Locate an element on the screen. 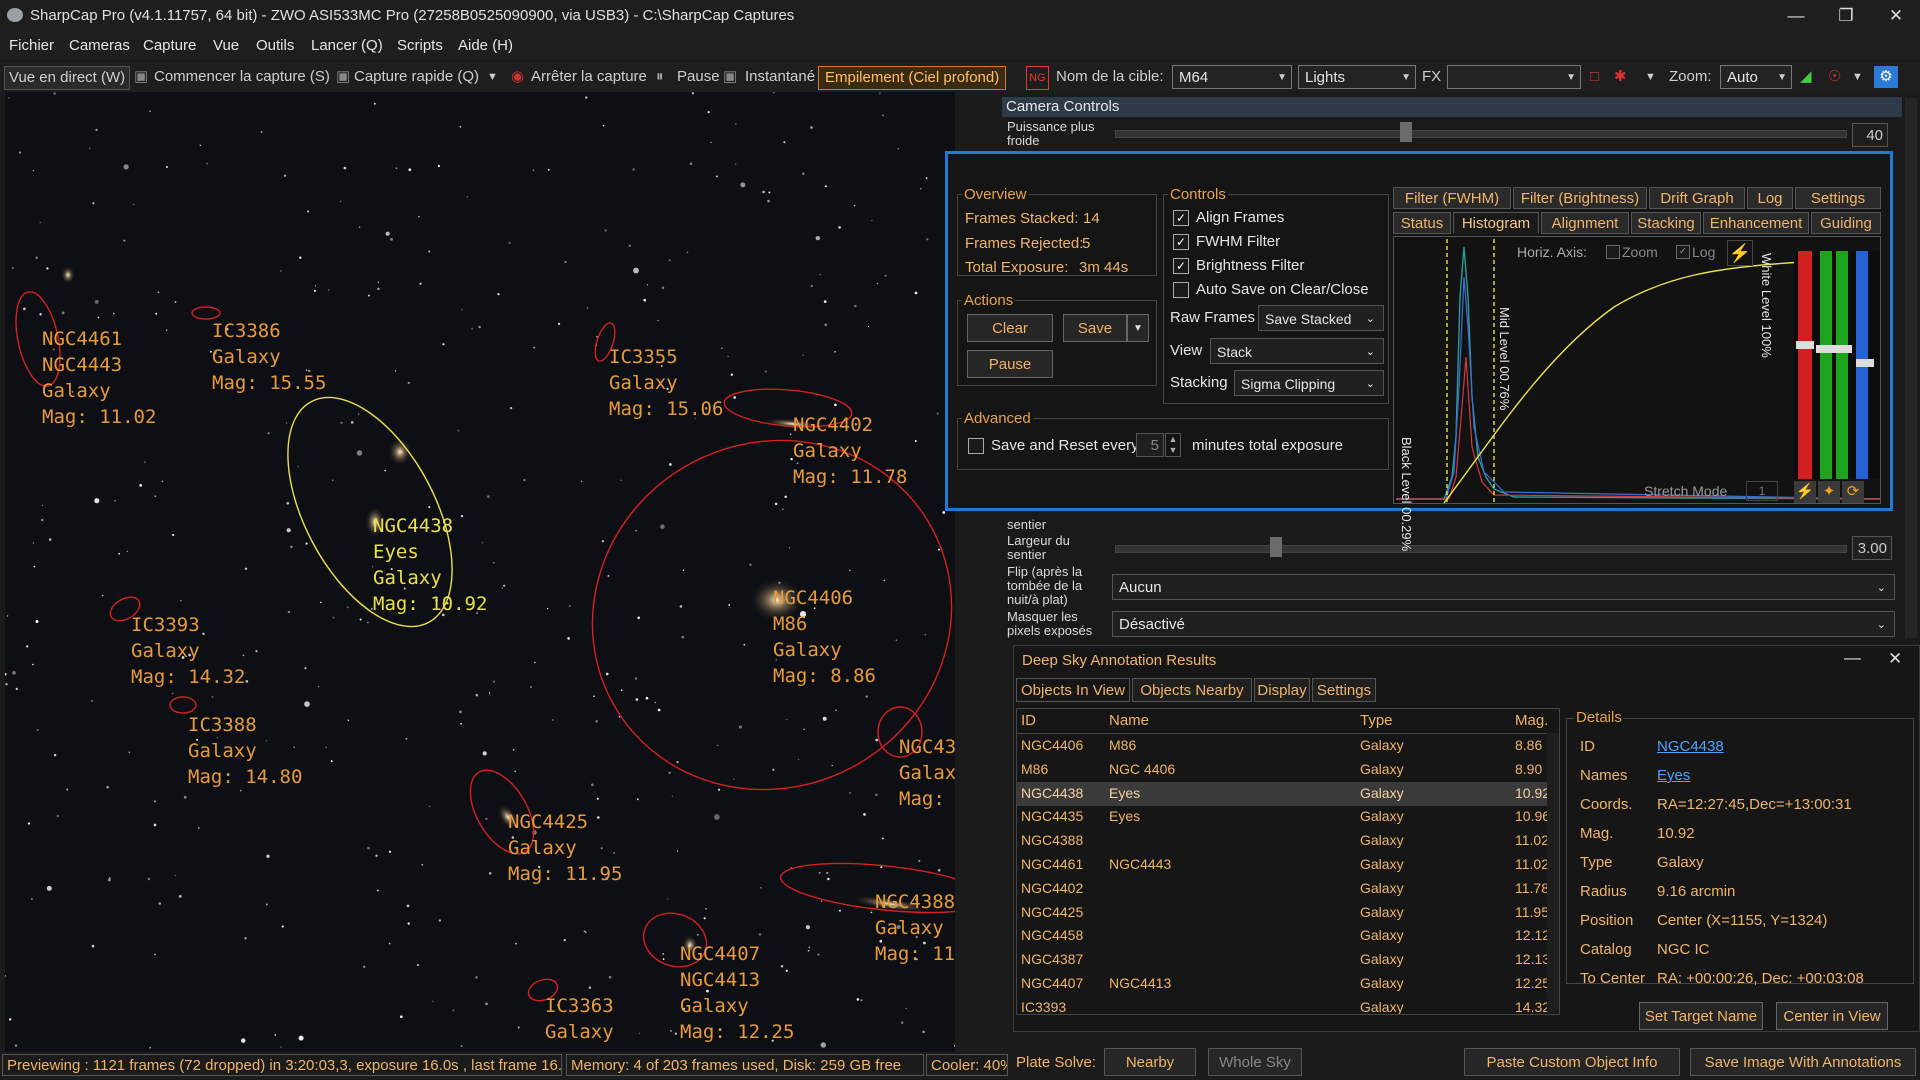 This screenshot has height=1080, width=1920. brightness-filter-checkbox: ✓ is located at coordinates (1181, 266).